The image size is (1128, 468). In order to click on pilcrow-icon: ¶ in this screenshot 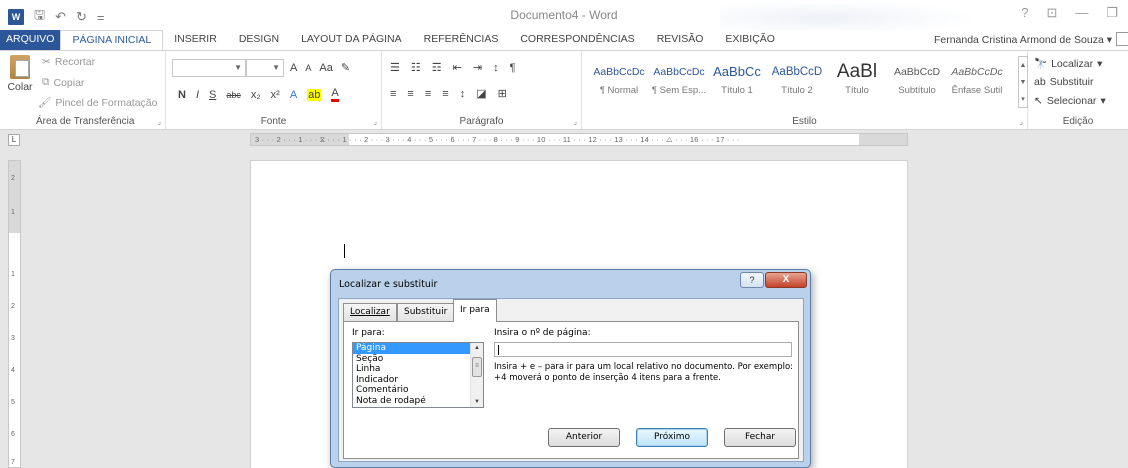, I will do `click(513, 68)`.